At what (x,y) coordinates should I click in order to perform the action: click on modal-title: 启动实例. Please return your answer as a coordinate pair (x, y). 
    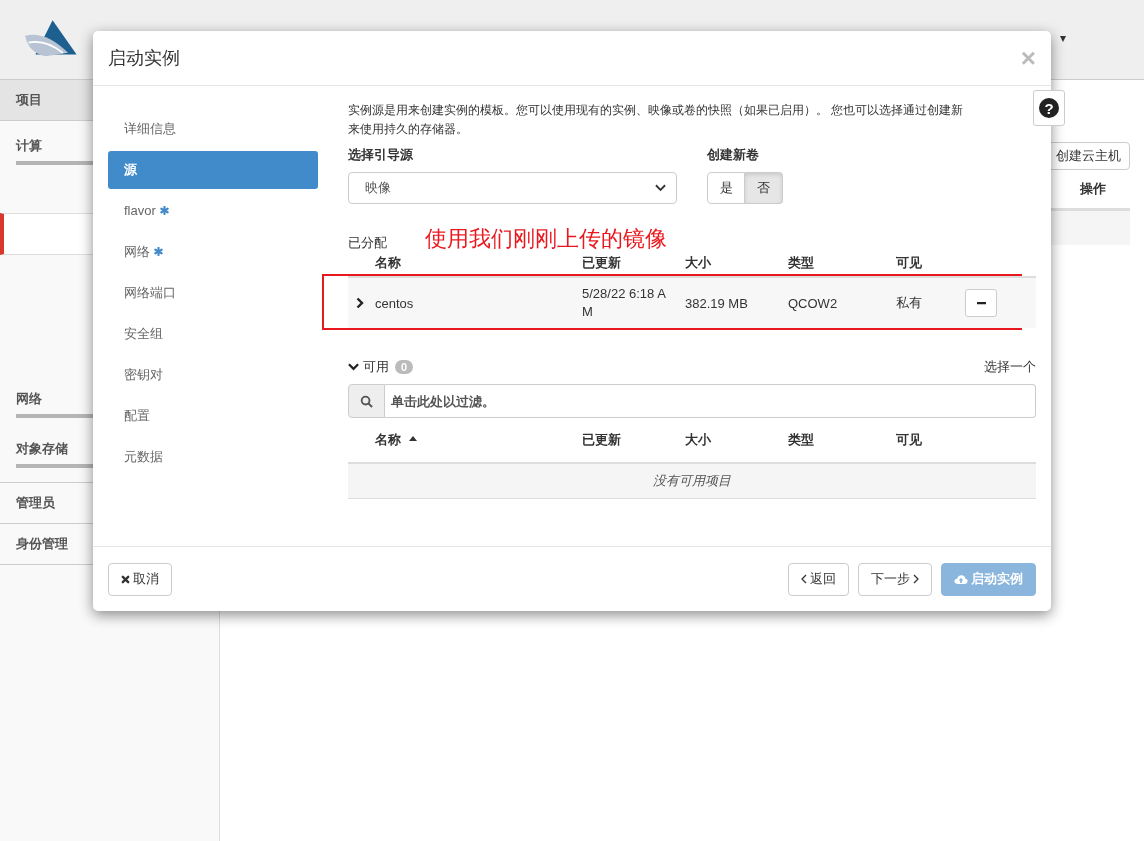
    Looking at the image, I should click on (144, 58).